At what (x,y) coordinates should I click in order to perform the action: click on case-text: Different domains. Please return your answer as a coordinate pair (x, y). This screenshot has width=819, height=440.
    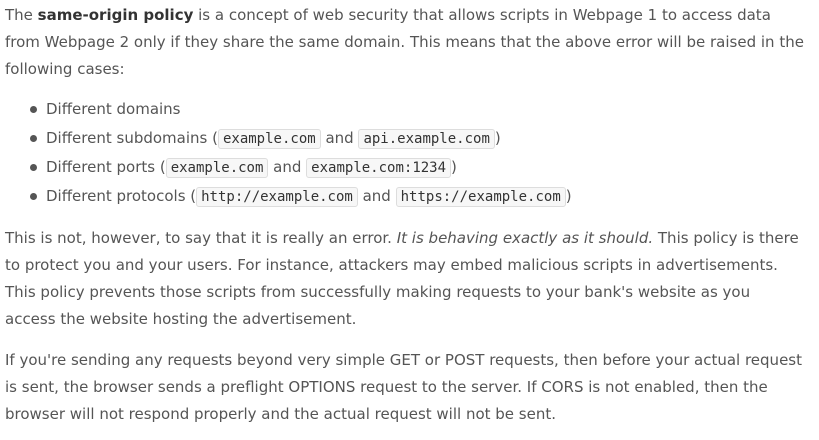
    Looking at the image, I should click on (113, 109).